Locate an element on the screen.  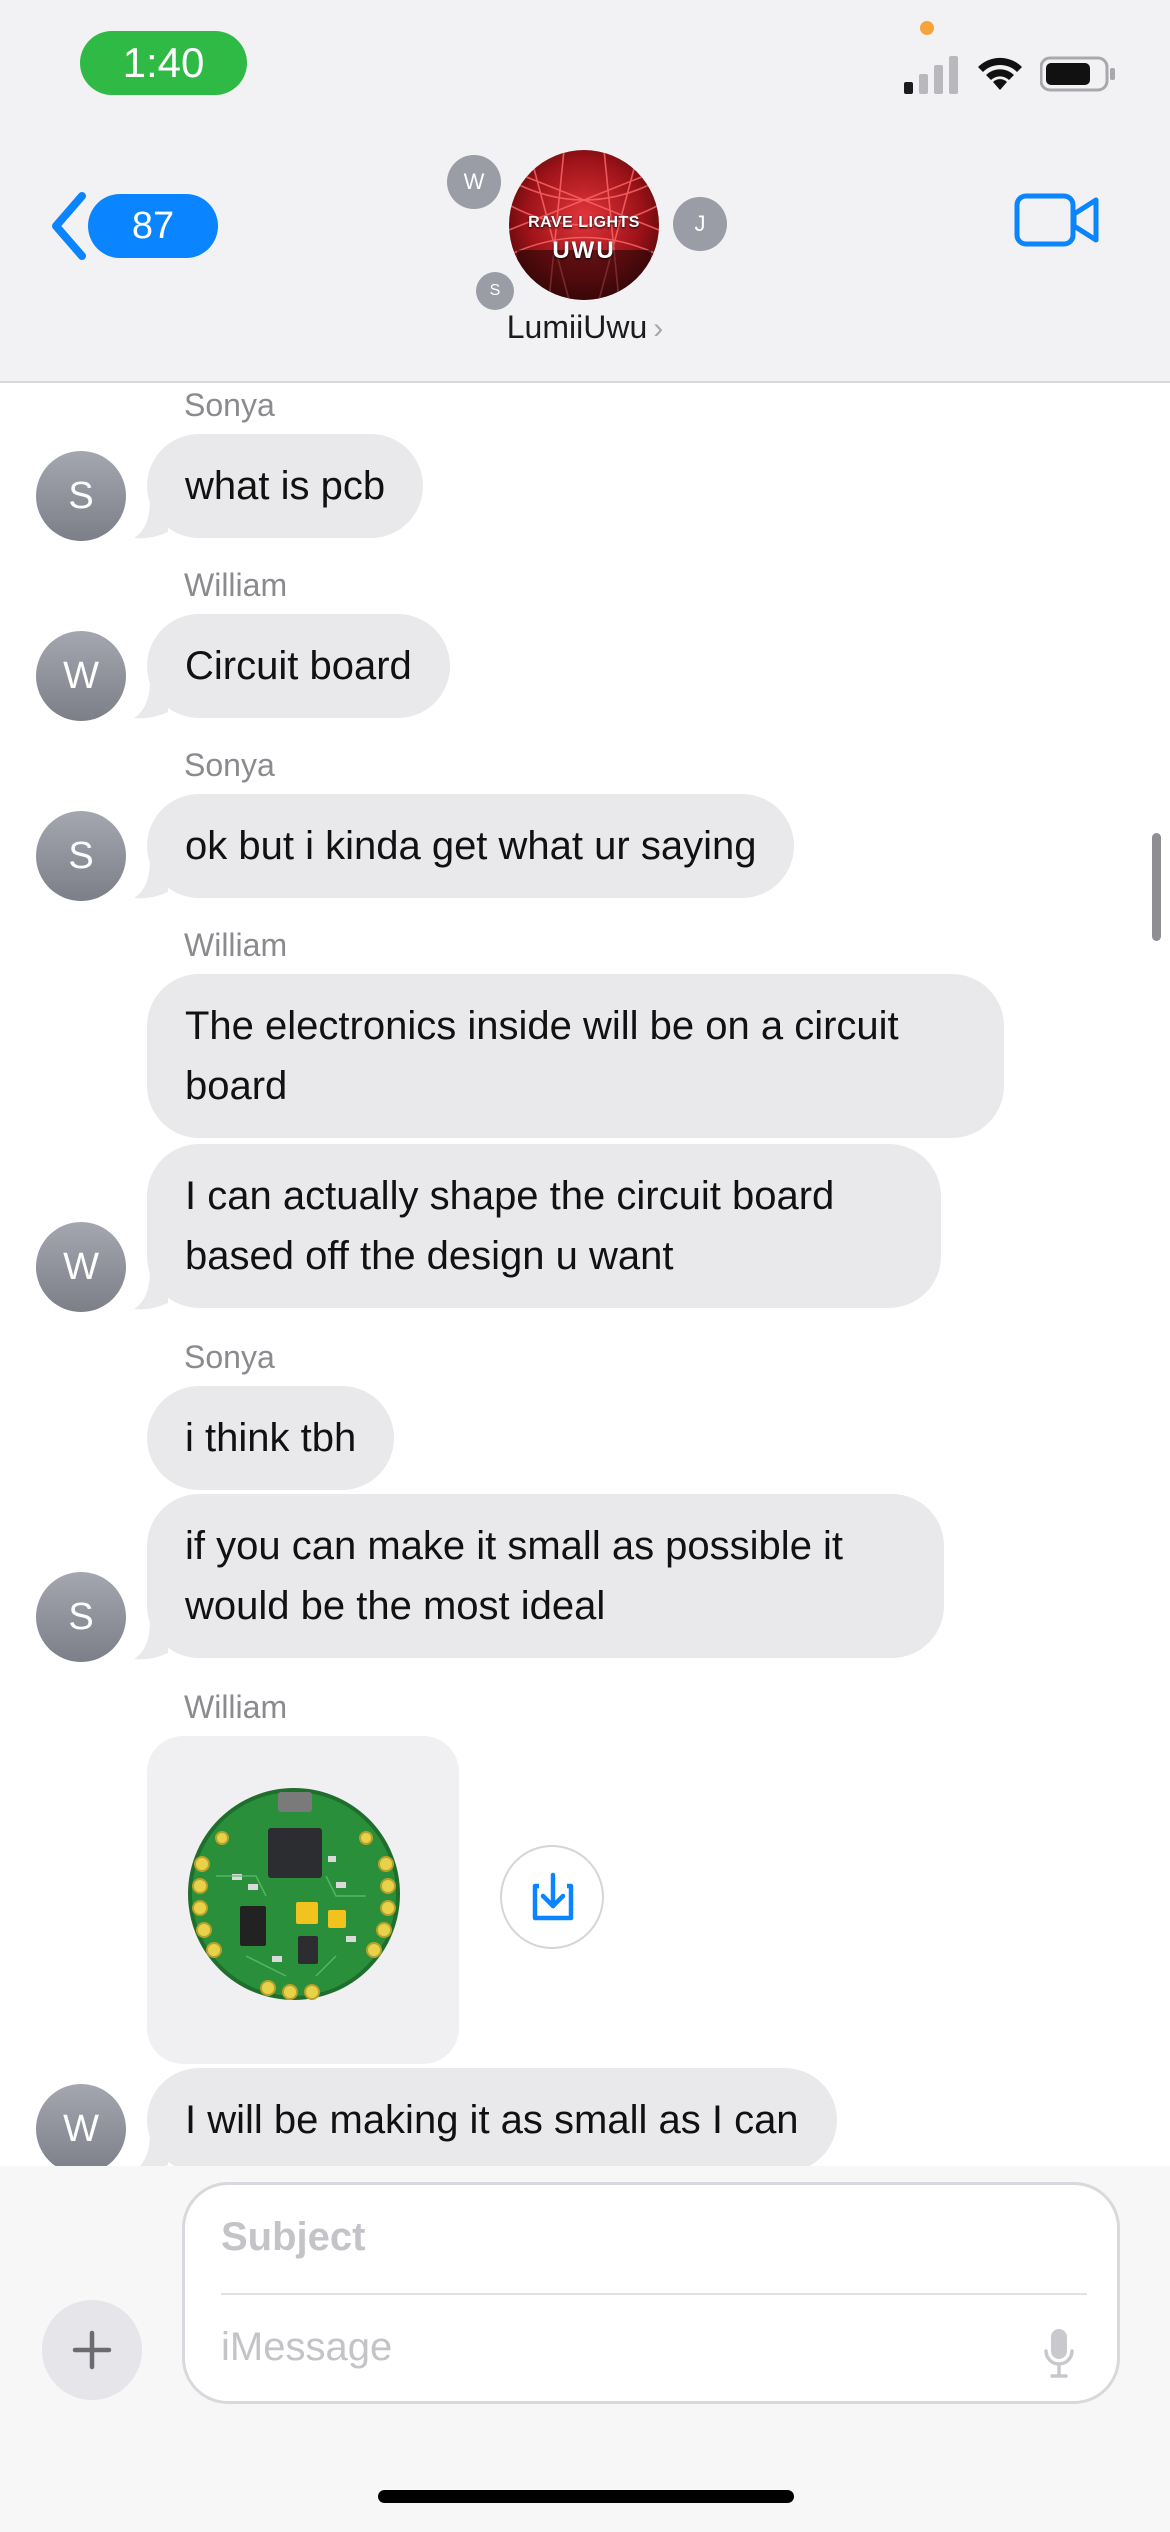
message-bubble: what is pcb is located at coordinates (285, 486).